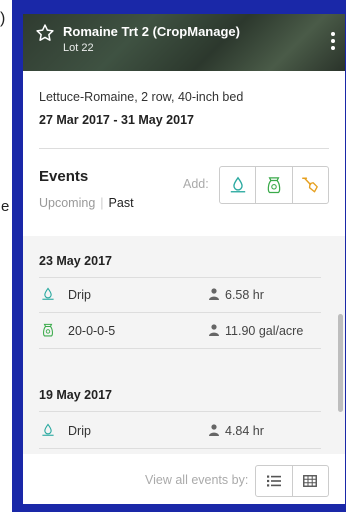  What do you see at coordinates (151, 31) in the screenshot?
I see `planting-title: Romaine Trt 2 (CropManage)` at bounding box center [151, 31].